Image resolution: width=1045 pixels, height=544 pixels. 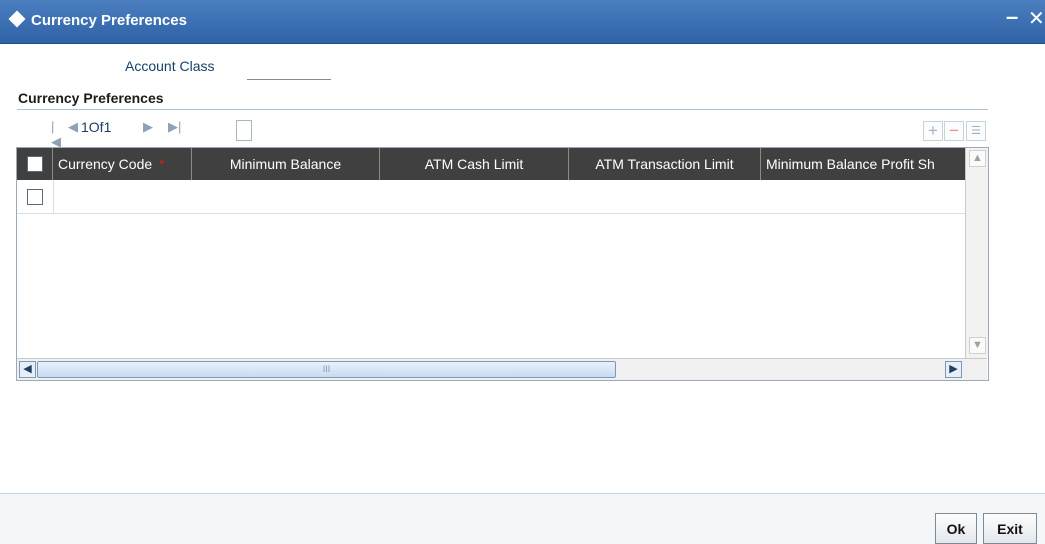 I want to click on footer-bar: Ok Exit, so click(x=522, y=519).